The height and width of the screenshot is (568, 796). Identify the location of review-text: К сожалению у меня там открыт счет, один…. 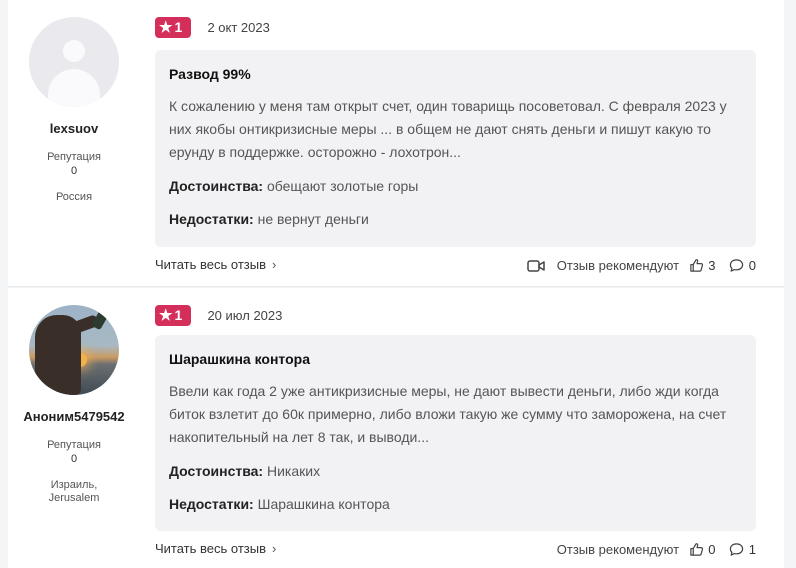
(448, 129).